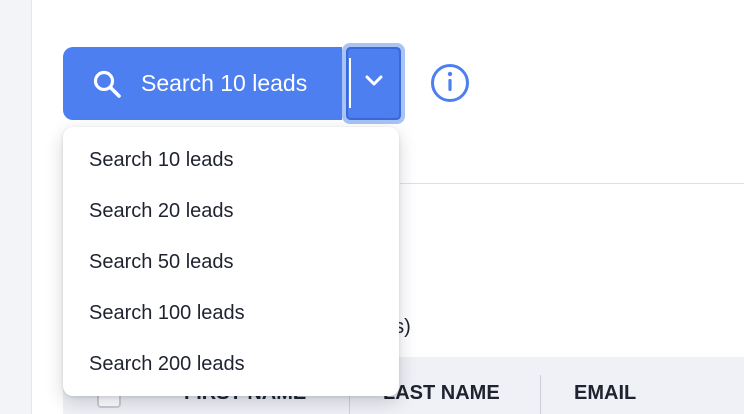 This screenshot has width=744, height=414. I want to click on menu-item-search-200: Search 200 leads, so click(231, 364).